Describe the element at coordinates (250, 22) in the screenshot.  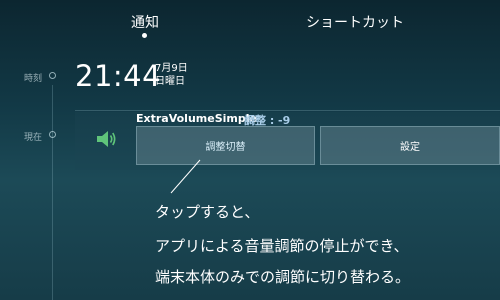
I see `tab-bar: 通知 ショートカット` at that location.